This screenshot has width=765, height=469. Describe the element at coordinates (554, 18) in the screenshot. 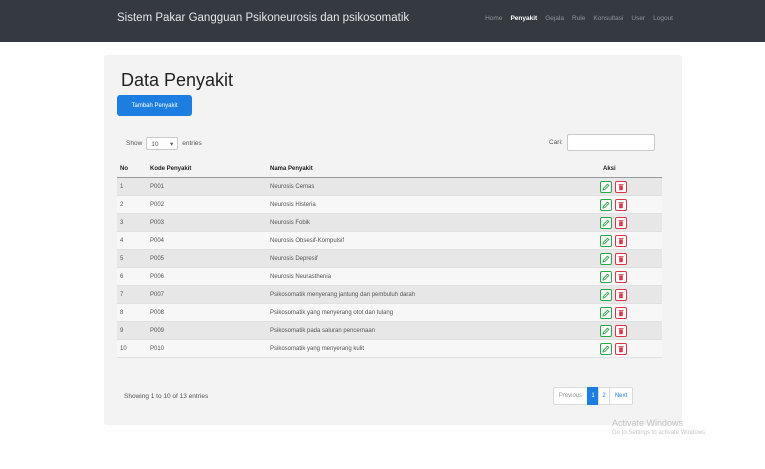

I see `nav-item-gejala: Gejala` at that location.